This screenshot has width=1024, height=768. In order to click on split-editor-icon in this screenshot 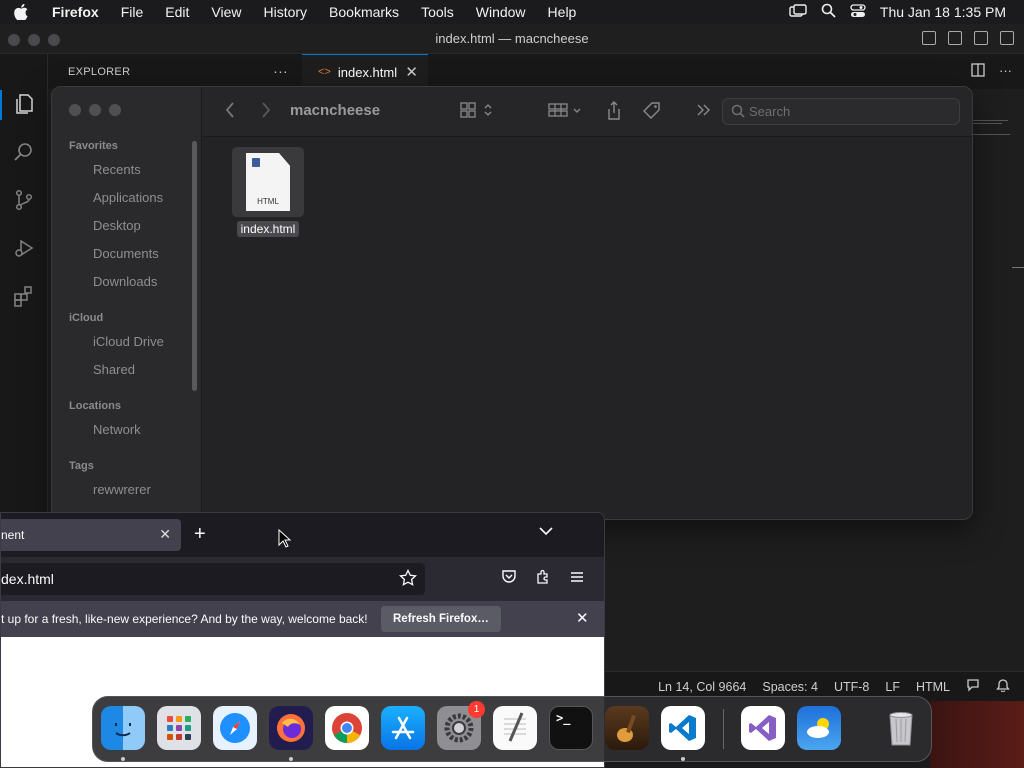, I will do `click(978, 71)`.